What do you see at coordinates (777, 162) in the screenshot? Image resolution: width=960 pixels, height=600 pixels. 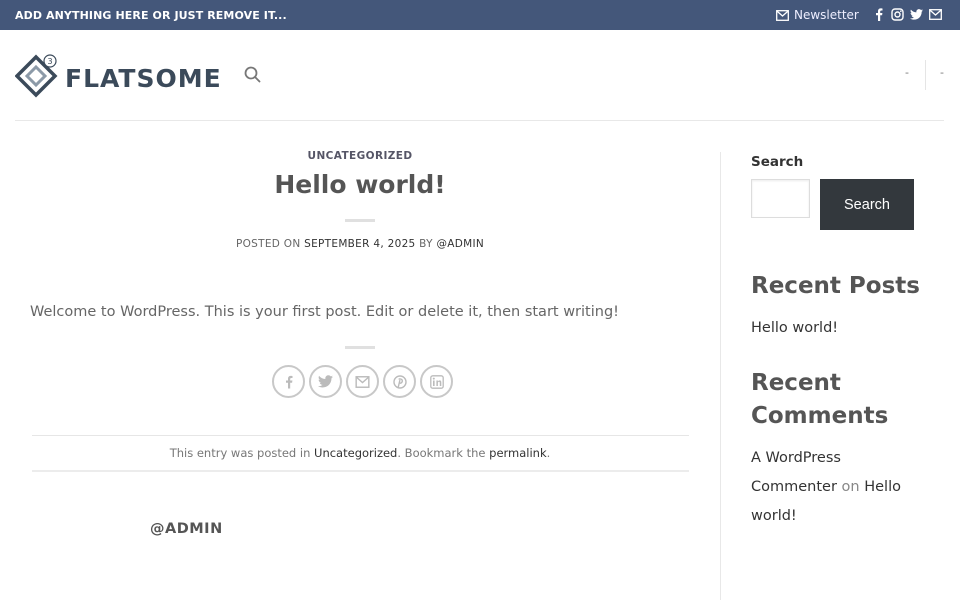 I see `sidebar-search-label: Search` at bounding box center [777, 162].